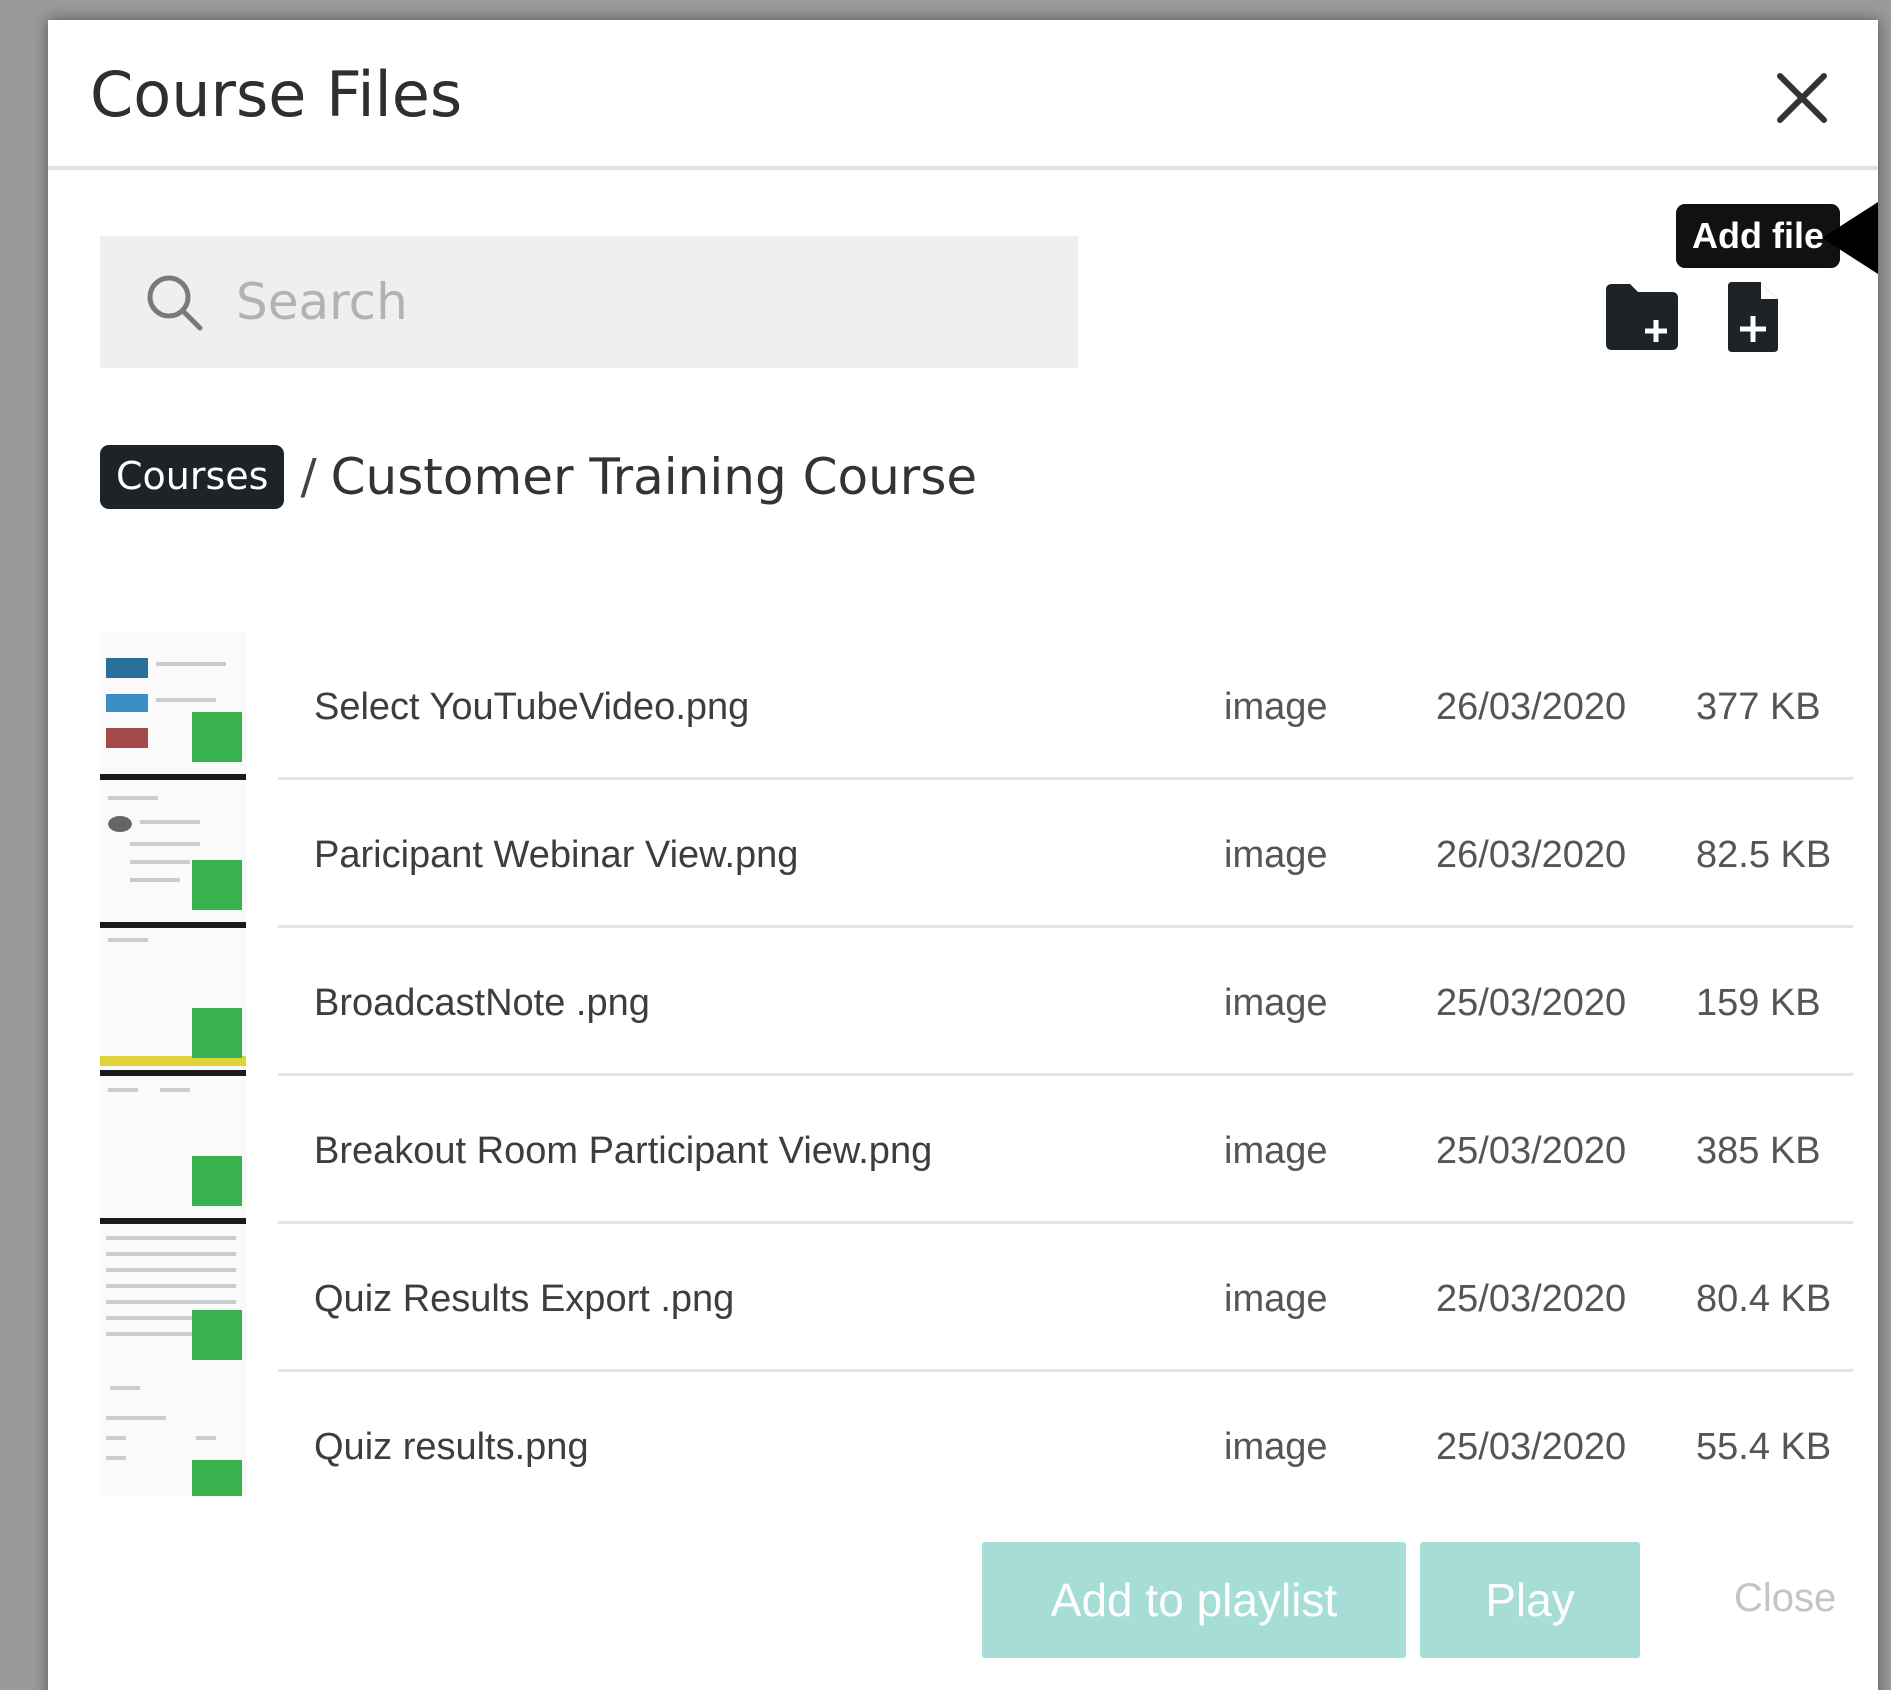 The width and height of the screenshot is (1891, 1690). What do you see at coordinates (192, 477) in the screenshot?
I see `breadcrumb-courses: Courses` at bounding box center [192, 477].